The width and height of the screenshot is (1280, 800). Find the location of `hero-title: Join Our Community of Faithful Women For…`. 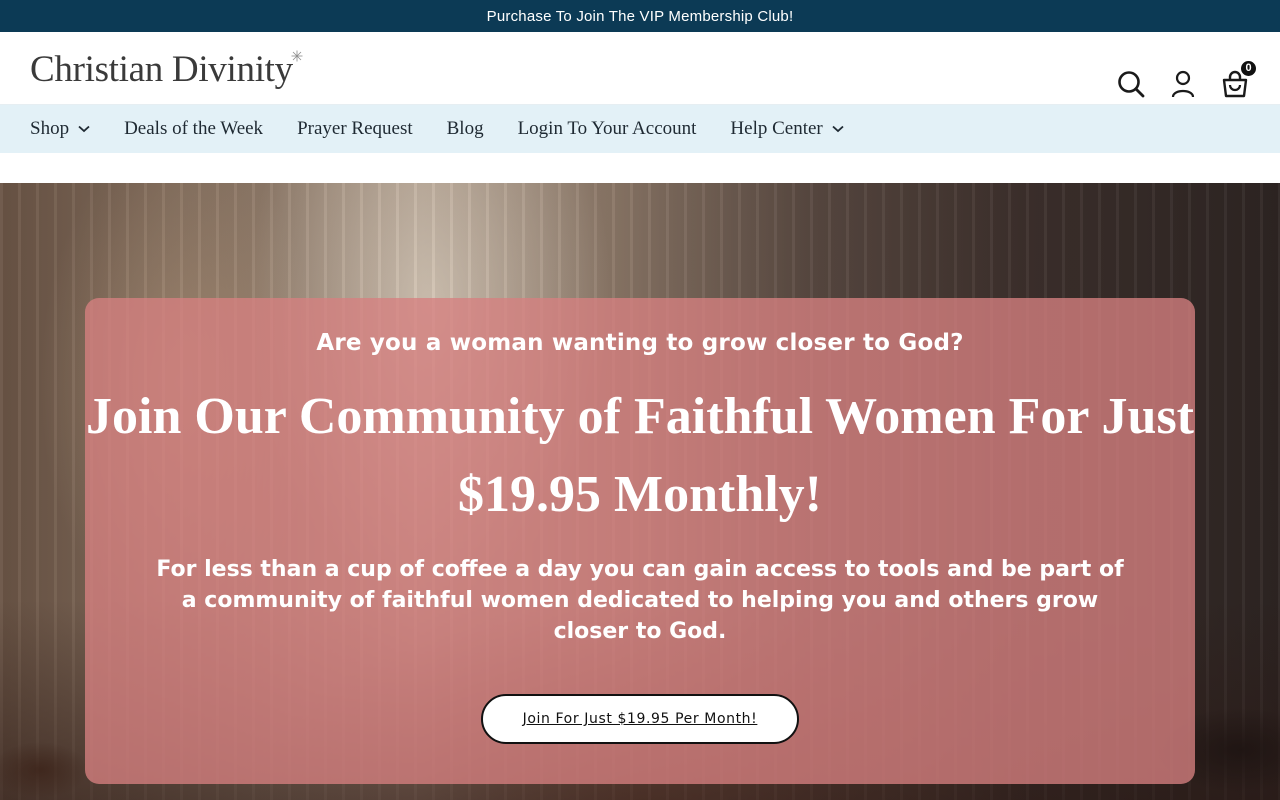

hero-title: Join Our Community of Faithful Women For… is located at coordinates (640, 455).